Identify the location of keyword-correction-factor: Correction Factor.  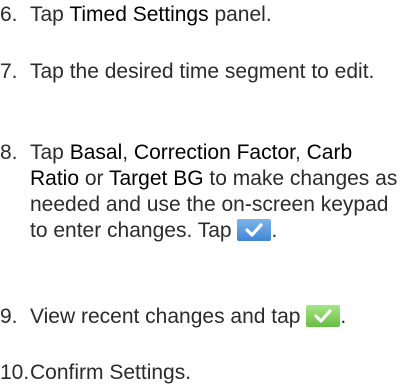
(214, 152).